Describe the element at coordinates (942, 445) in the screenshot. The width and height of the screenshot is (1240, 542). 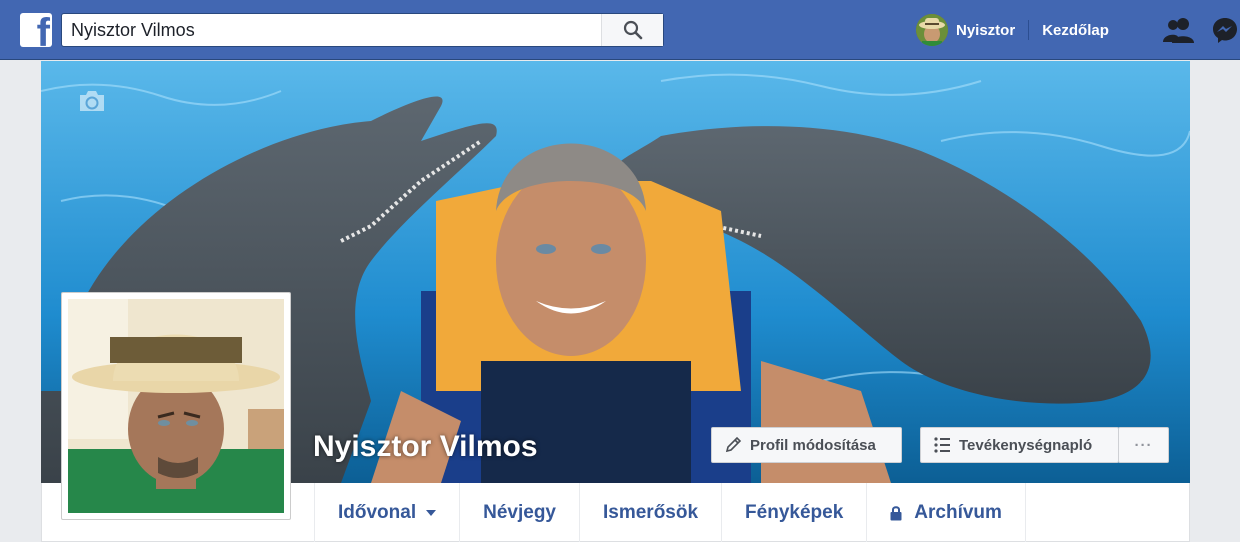
I see `list-icon` at that location.